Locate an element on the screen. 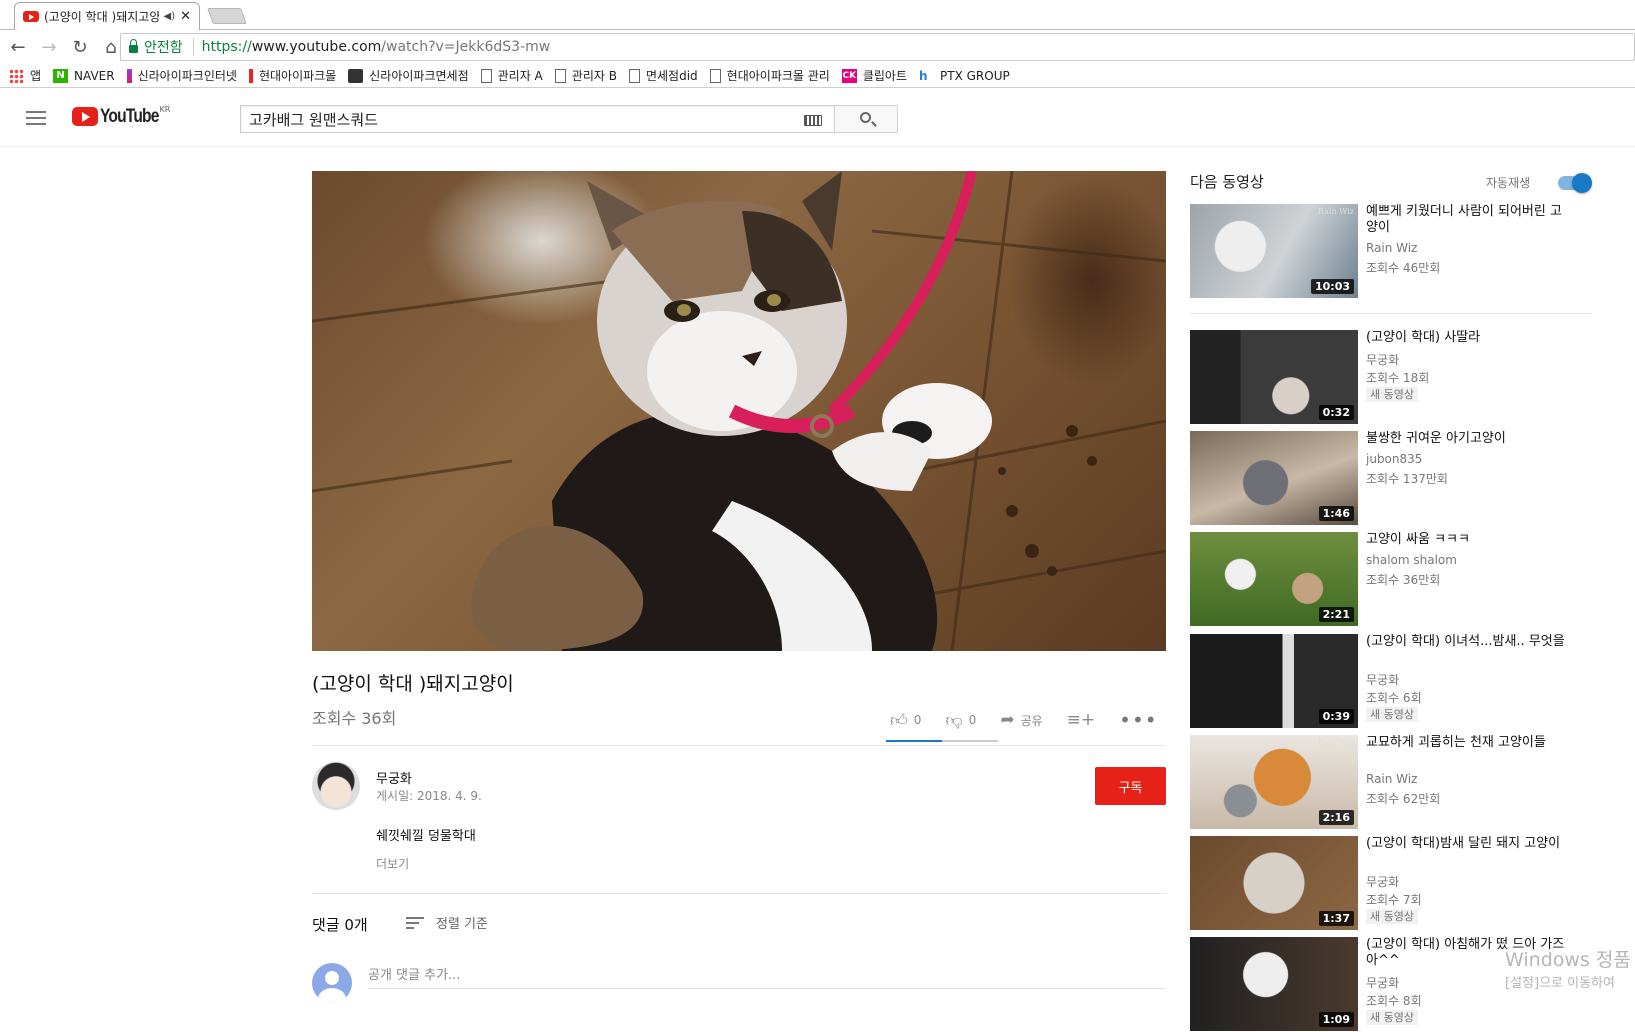  bookmark-shilla-dutyfree: 신라아이파크면세점 is located at coordinates (408, 75).